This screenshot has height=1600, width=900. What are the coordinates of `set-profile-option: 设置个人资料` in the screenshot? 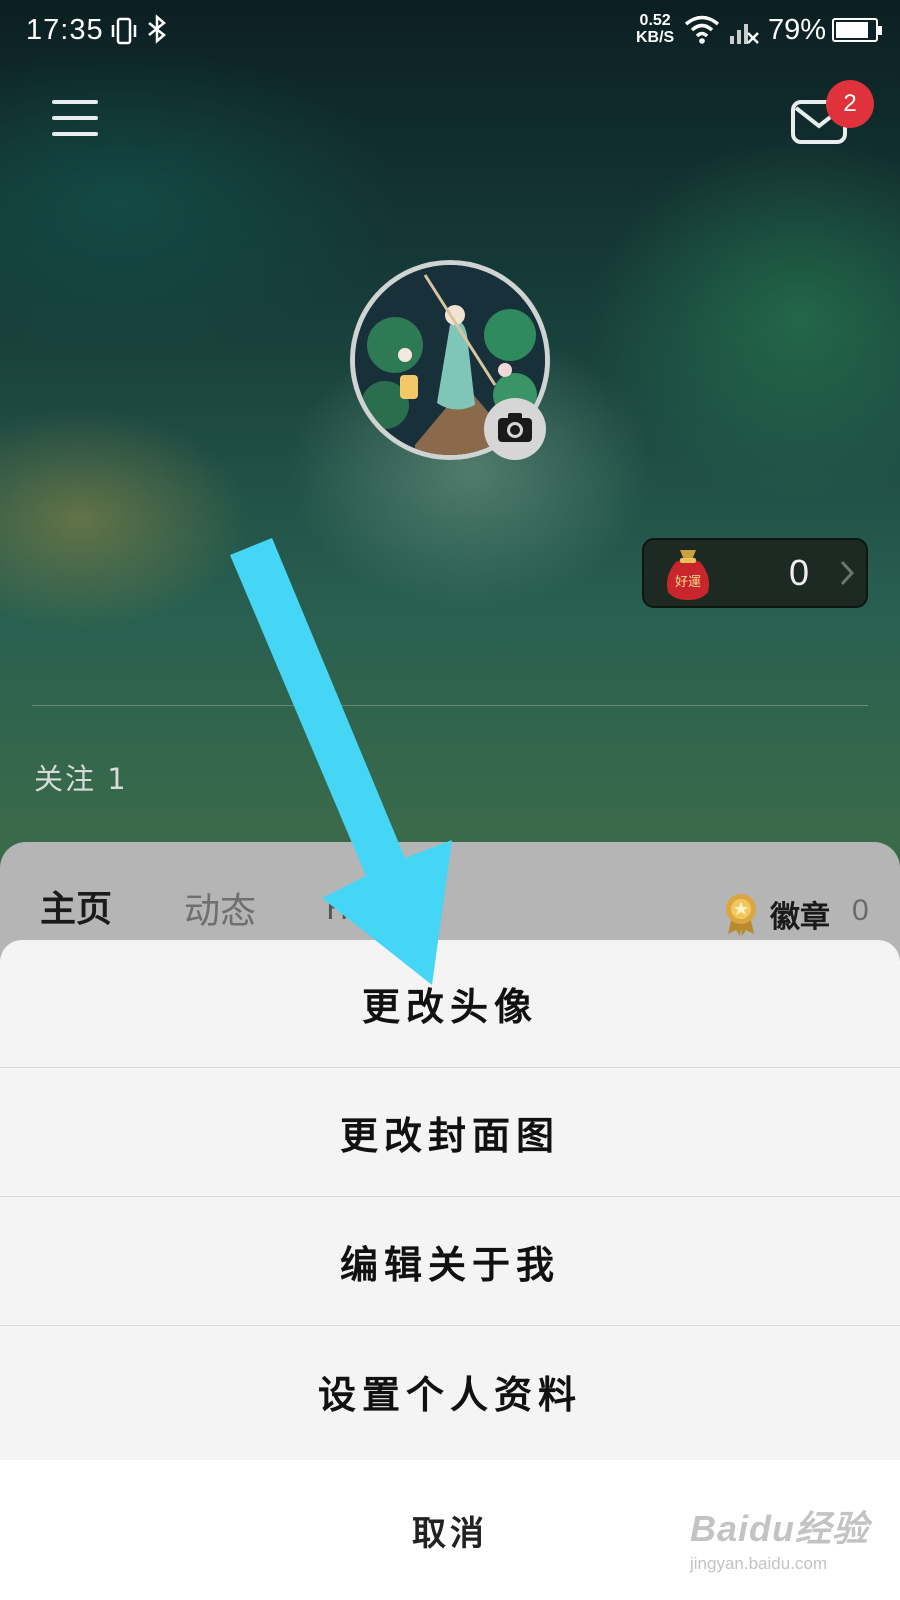 It's located at (450, 1391).